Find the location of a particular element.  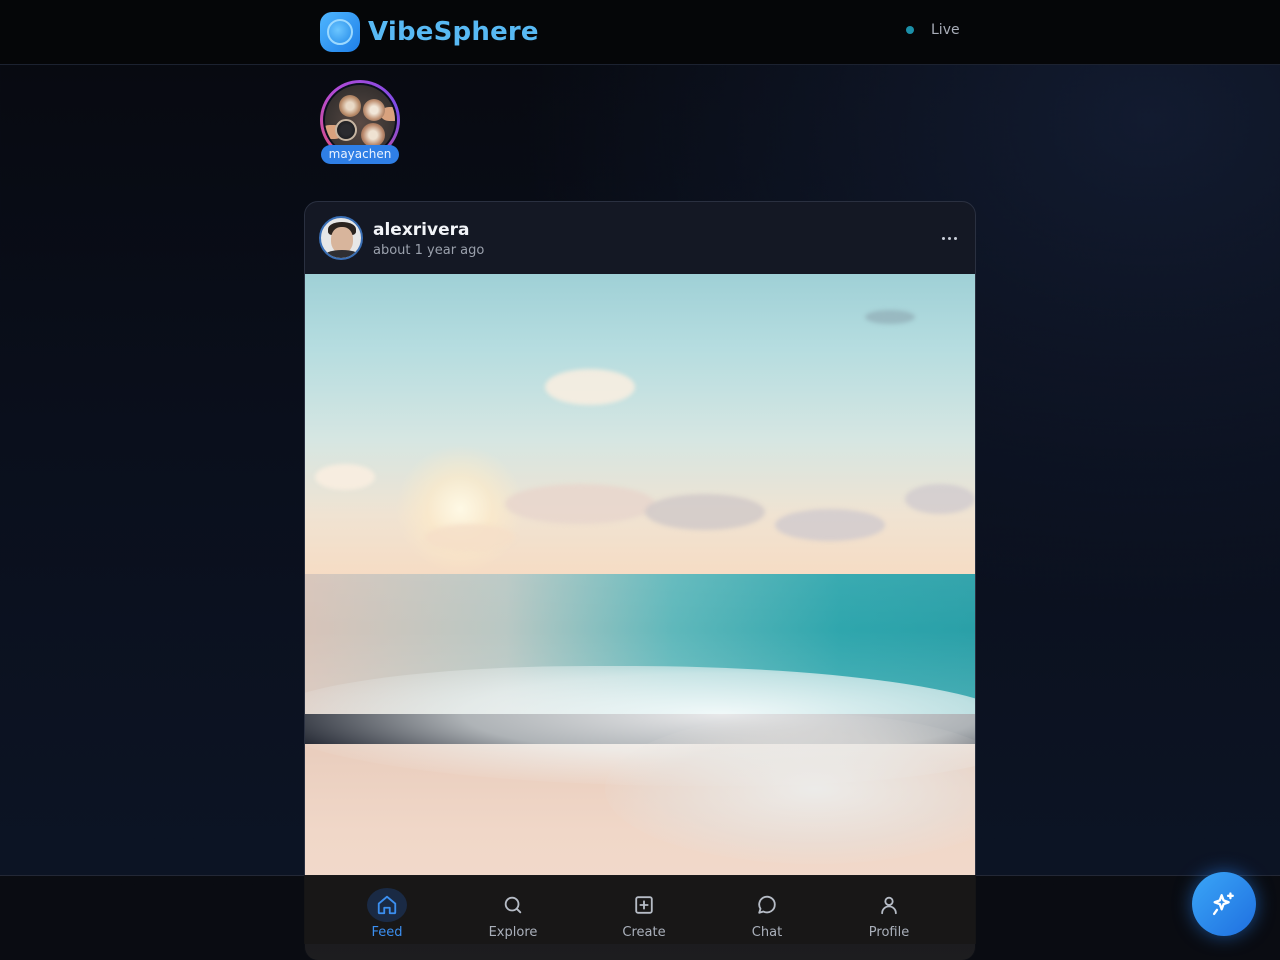

sparkles-icon is located at coordinates (1224, 904).